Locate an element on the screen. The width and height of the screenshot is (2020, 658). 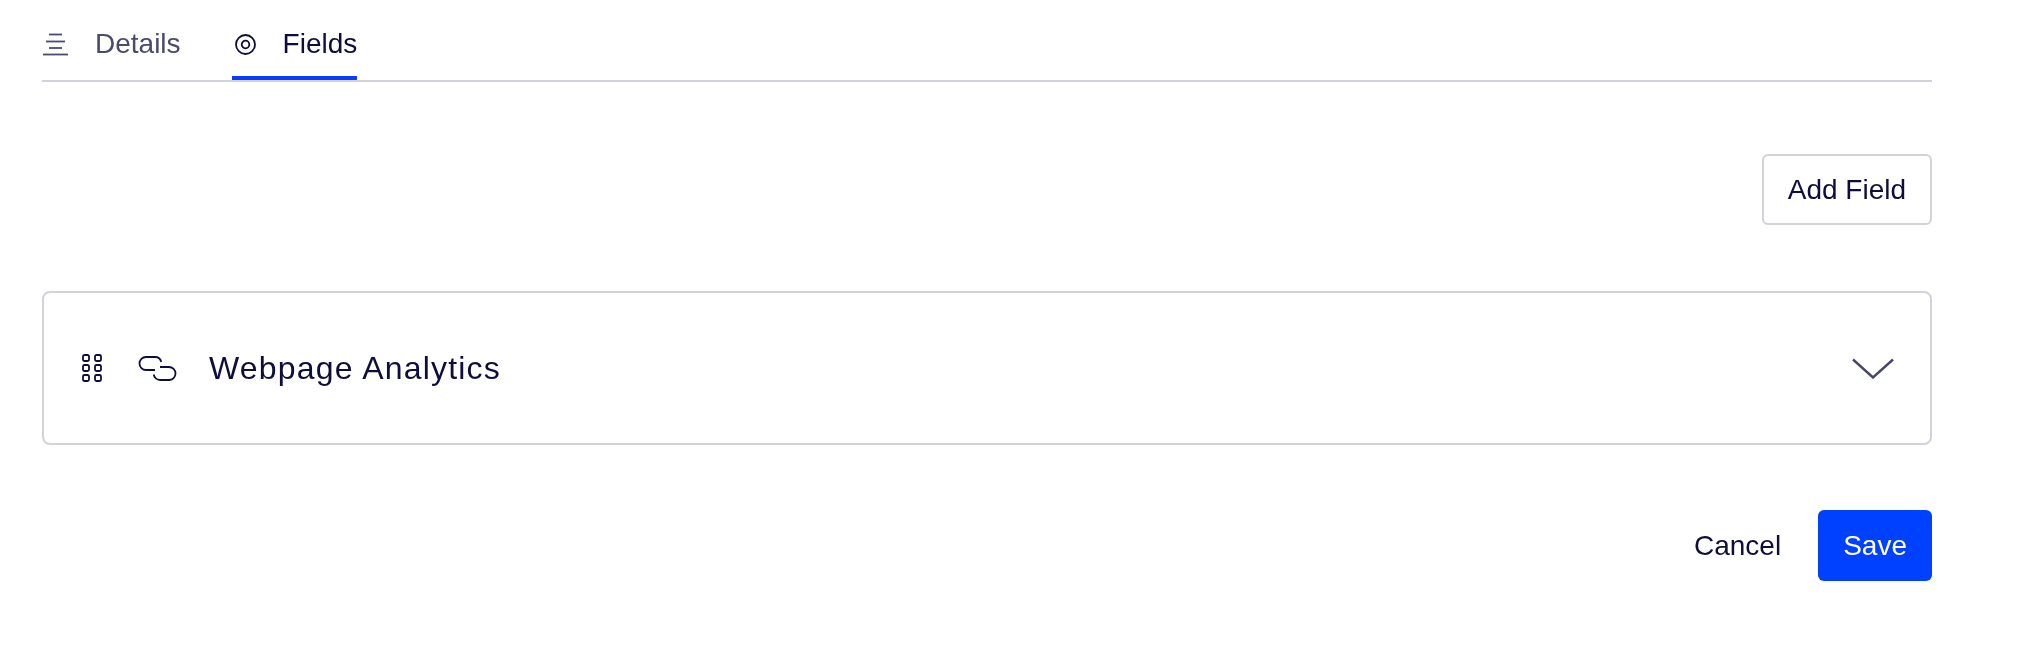
circle-dot-icon is located at coordinates (245, 44).